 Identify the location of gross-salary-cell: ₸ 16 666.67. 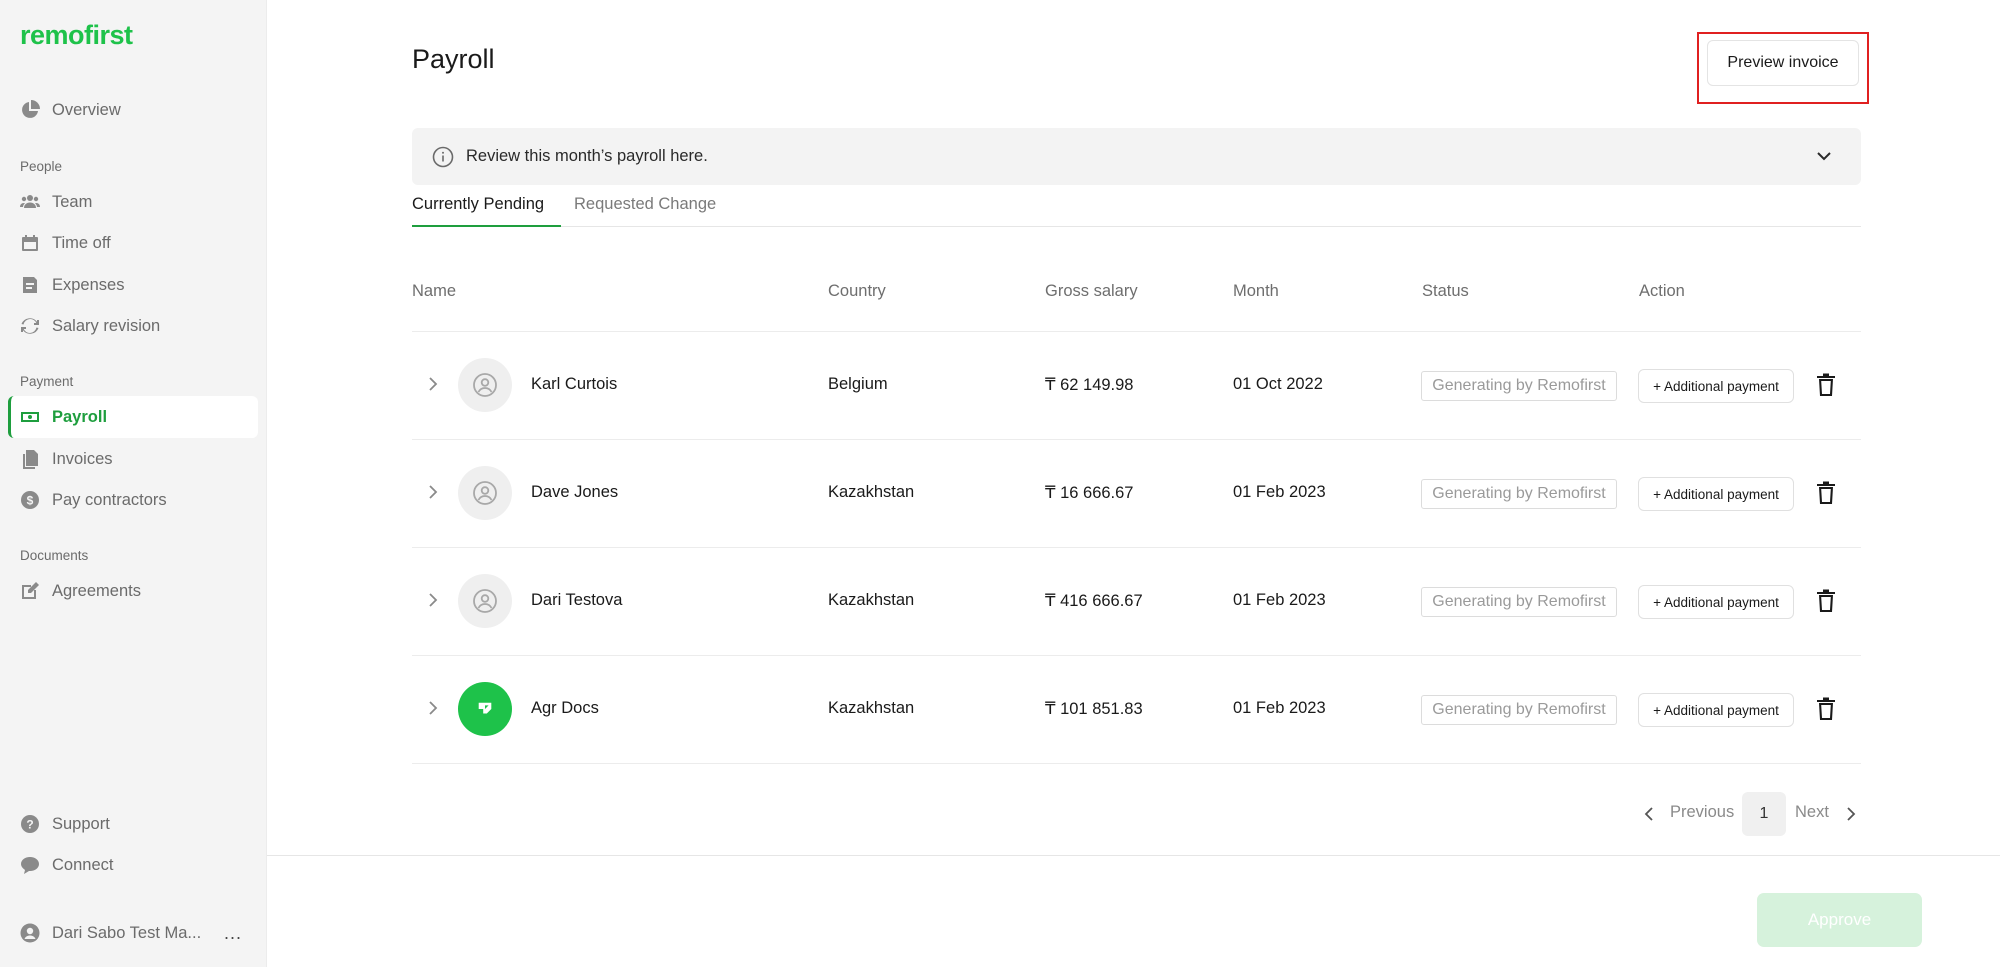
(1089, 493).